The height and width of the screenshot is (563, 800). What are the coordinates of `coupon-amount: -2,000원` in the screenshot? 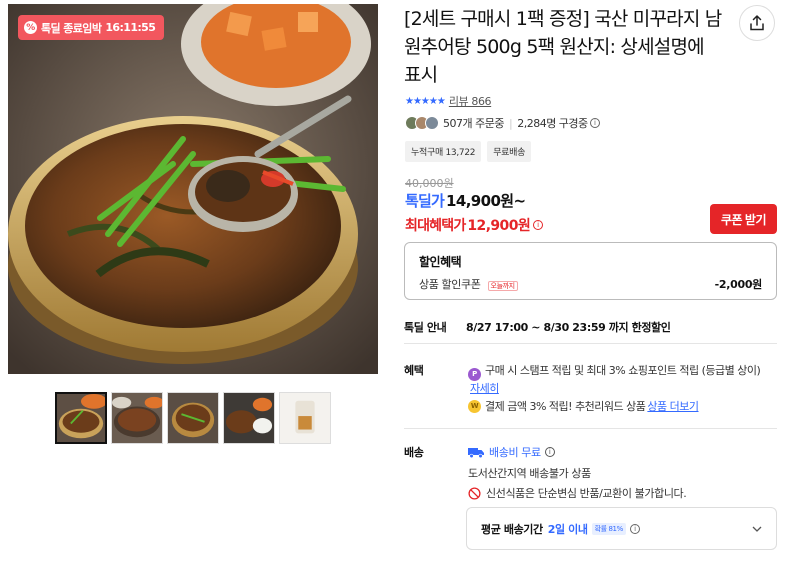 It's located at (738, 284).